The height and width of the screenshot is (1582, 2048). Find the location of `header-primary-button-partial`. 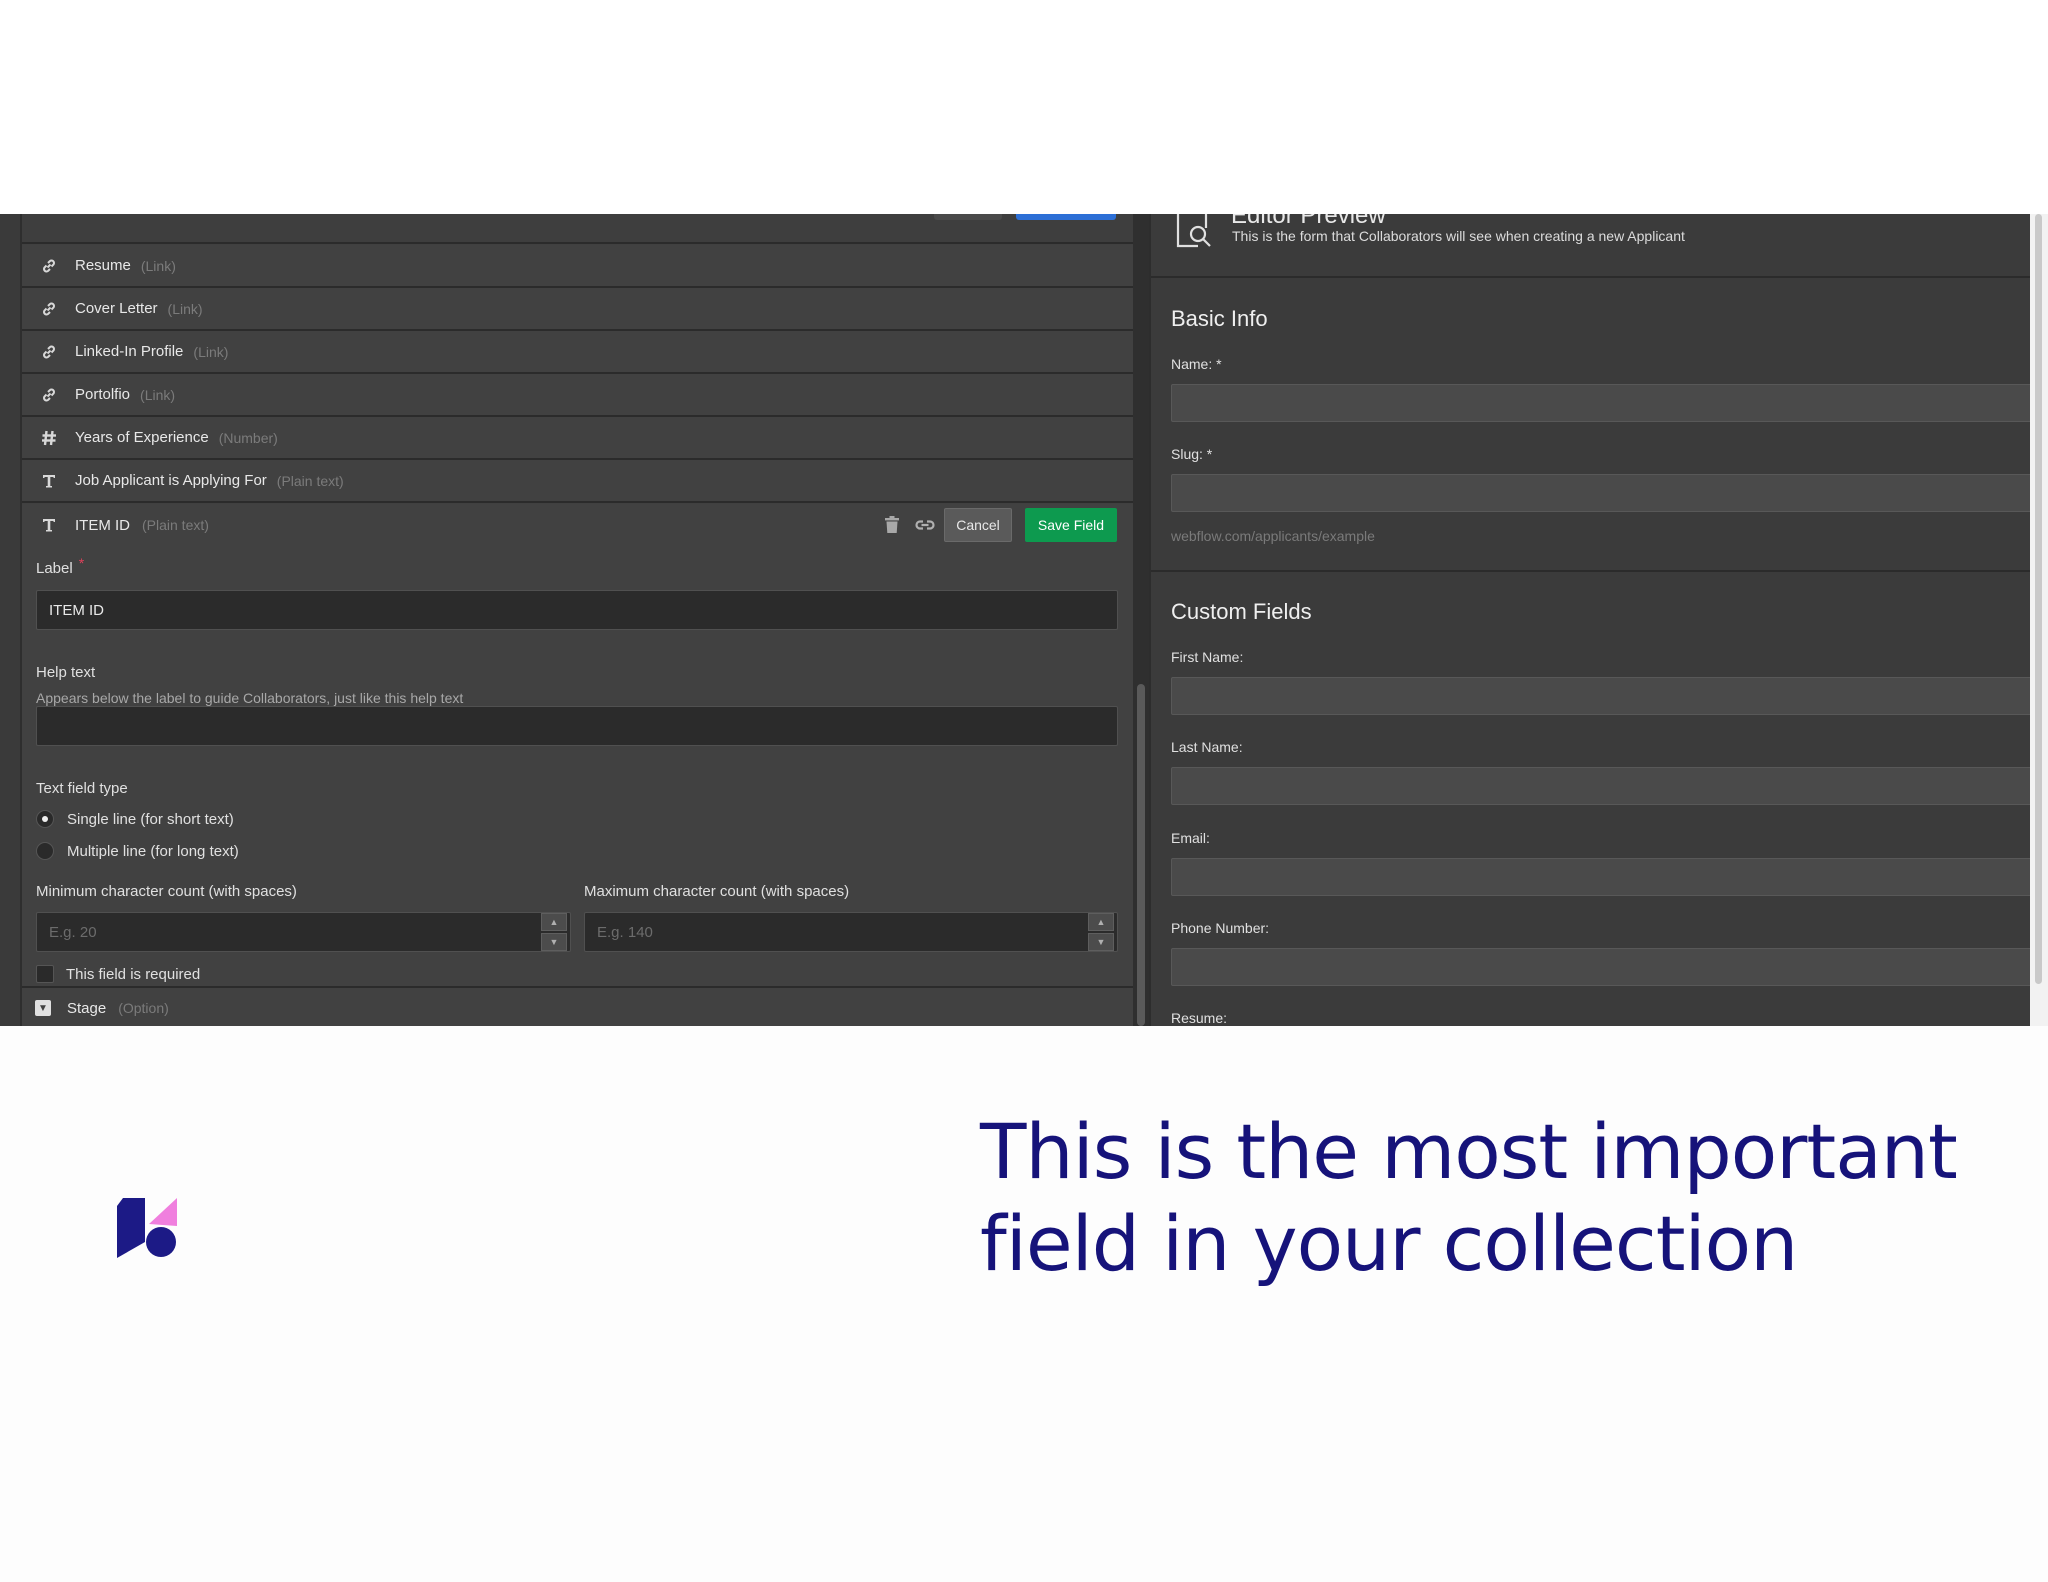

header-primary-button-partial is located at coordinates (1066, 217).